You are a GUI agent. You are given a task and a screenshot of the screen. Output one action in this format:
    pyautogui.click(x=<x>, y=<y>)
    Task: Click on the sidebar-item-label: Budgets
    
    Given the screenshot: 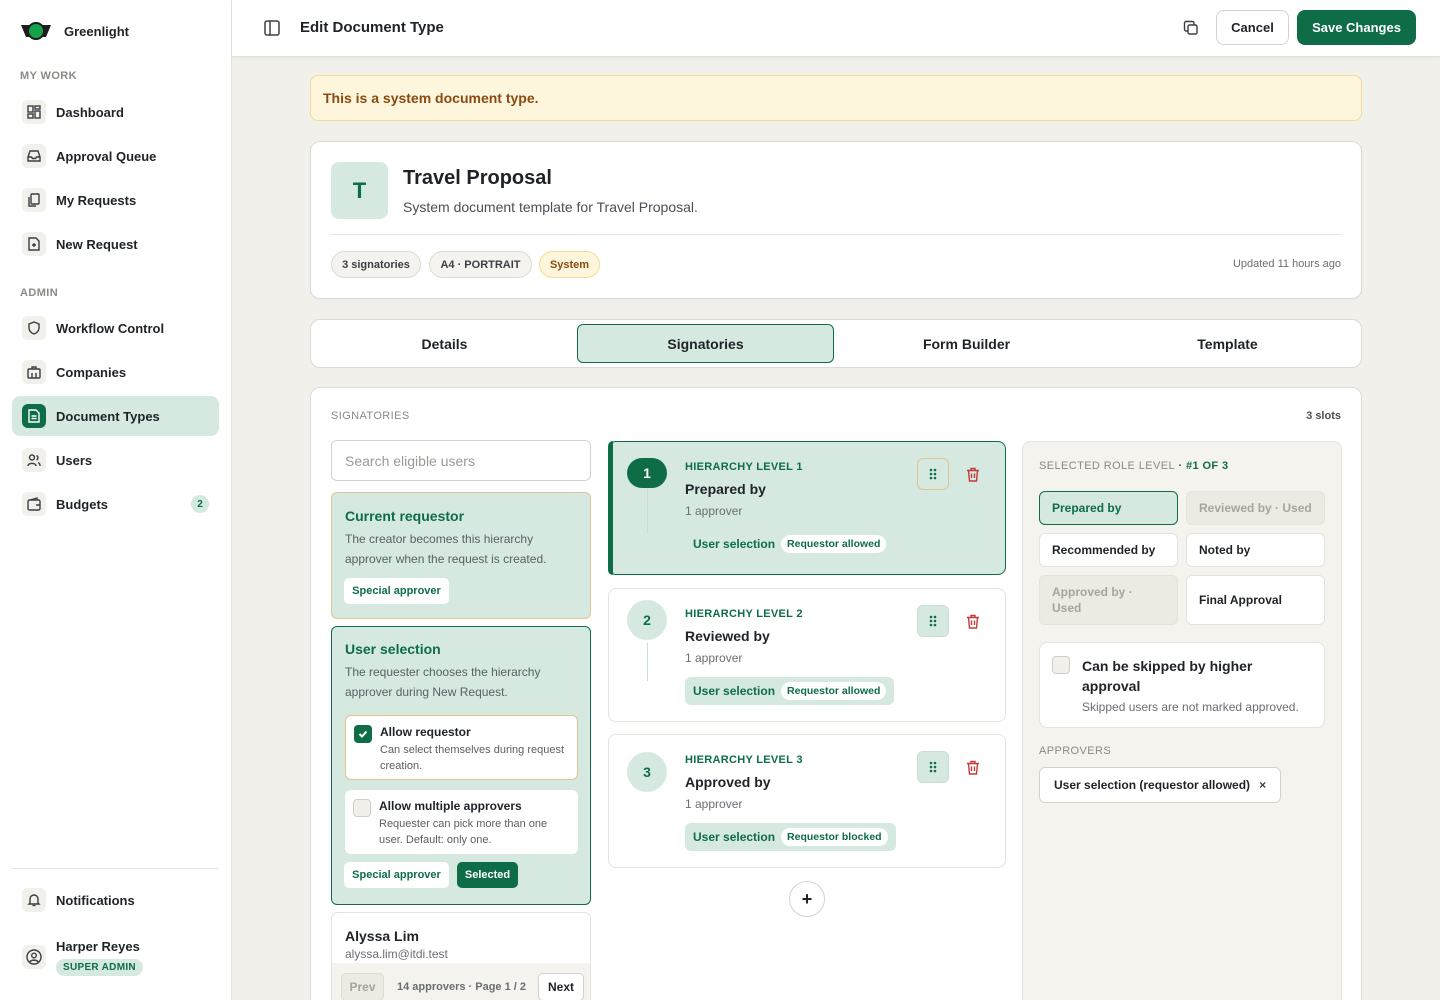 What is the action you would take?
    pyautogui.click(x=82, y=504)
    